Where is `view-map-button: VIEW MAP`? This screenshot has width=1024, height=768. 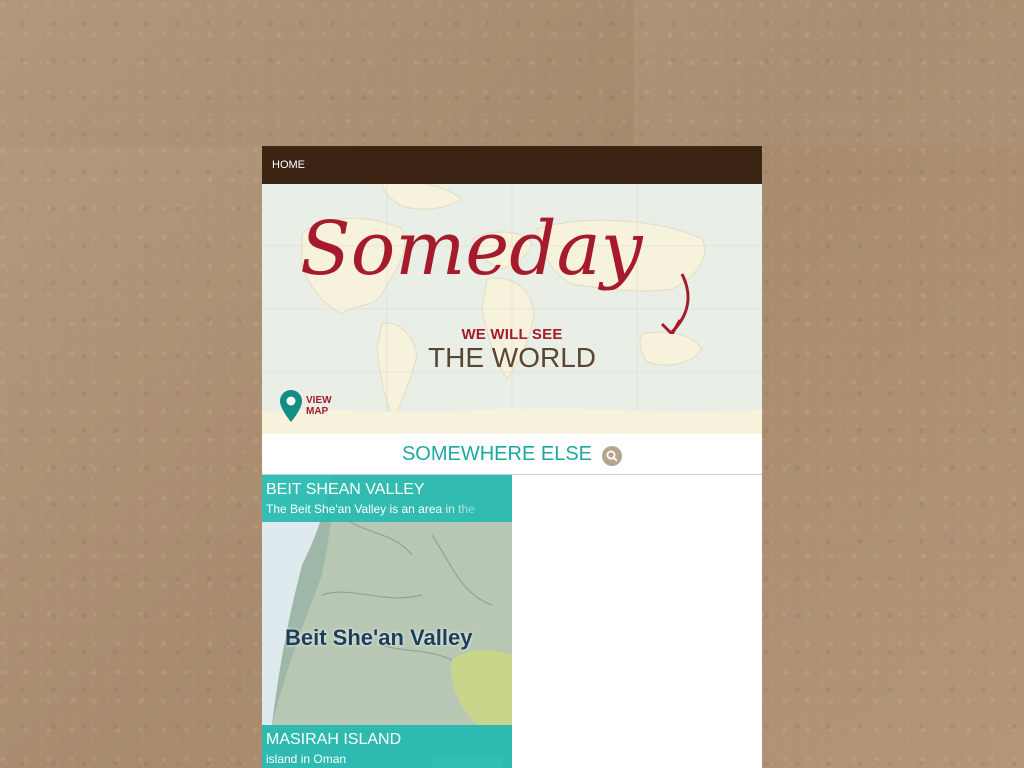 view-map-button: VIEW MAP is located at coordinates (308, 406).